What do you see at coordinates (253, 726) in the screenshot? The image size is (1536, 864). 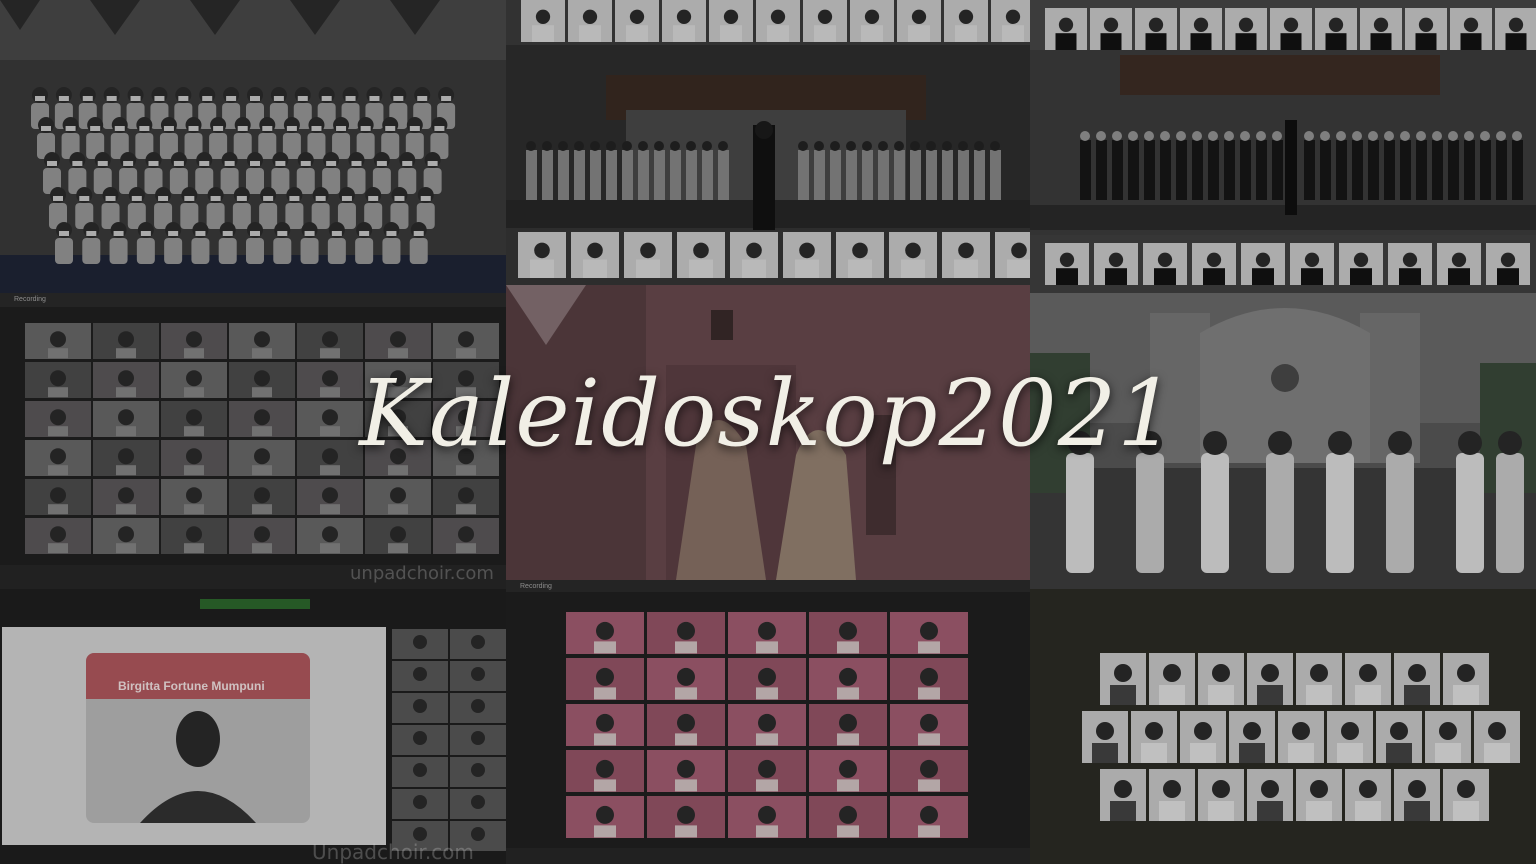 I see `virtual-concert-screen` at bounding box center [253, 726].